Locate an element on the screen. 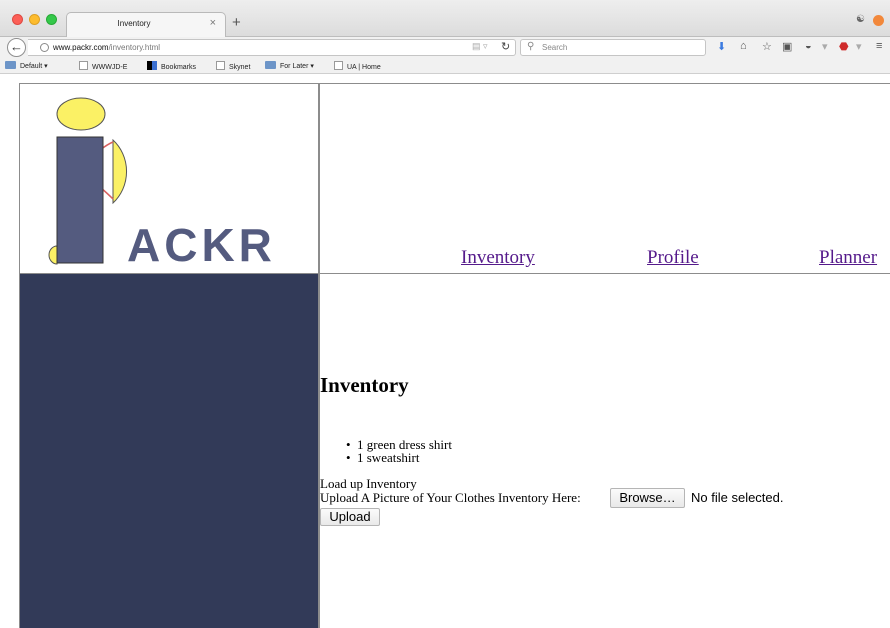 The height and width of the screenshot is (628, 890). tab-title: Inventory is located at coordinates (134, 23).